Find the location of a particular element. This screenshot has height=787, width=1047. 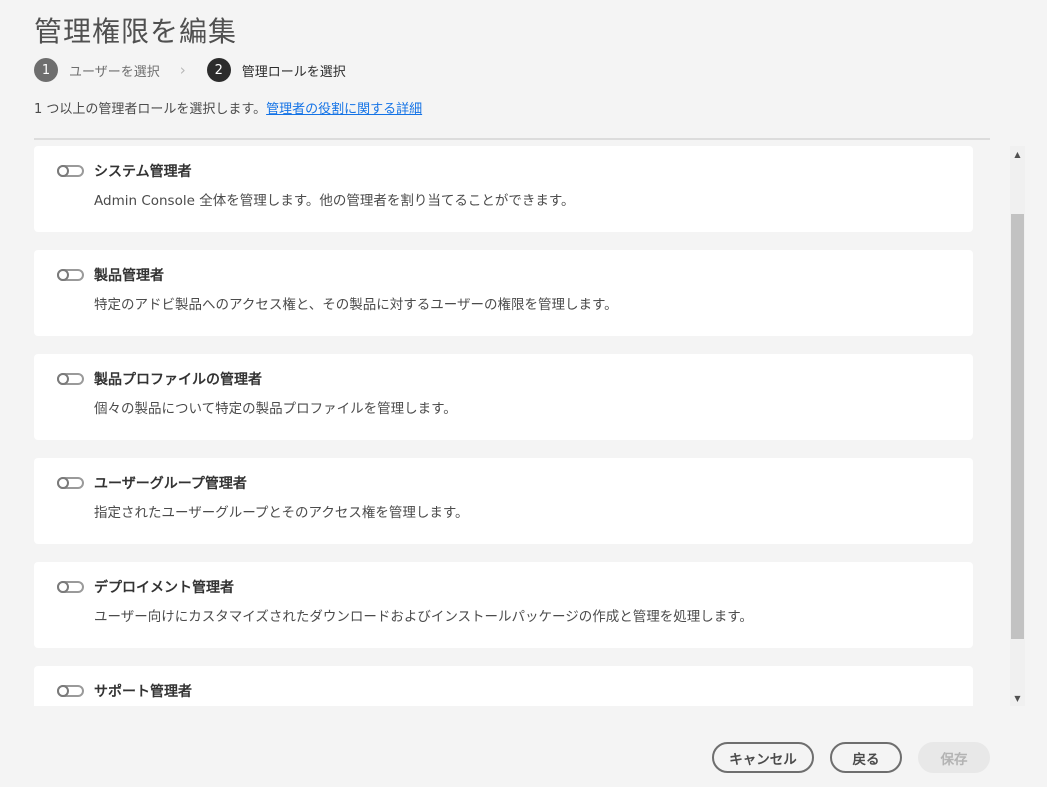

page-title: 管理権限を編集 is located at coordinates (136, 31).